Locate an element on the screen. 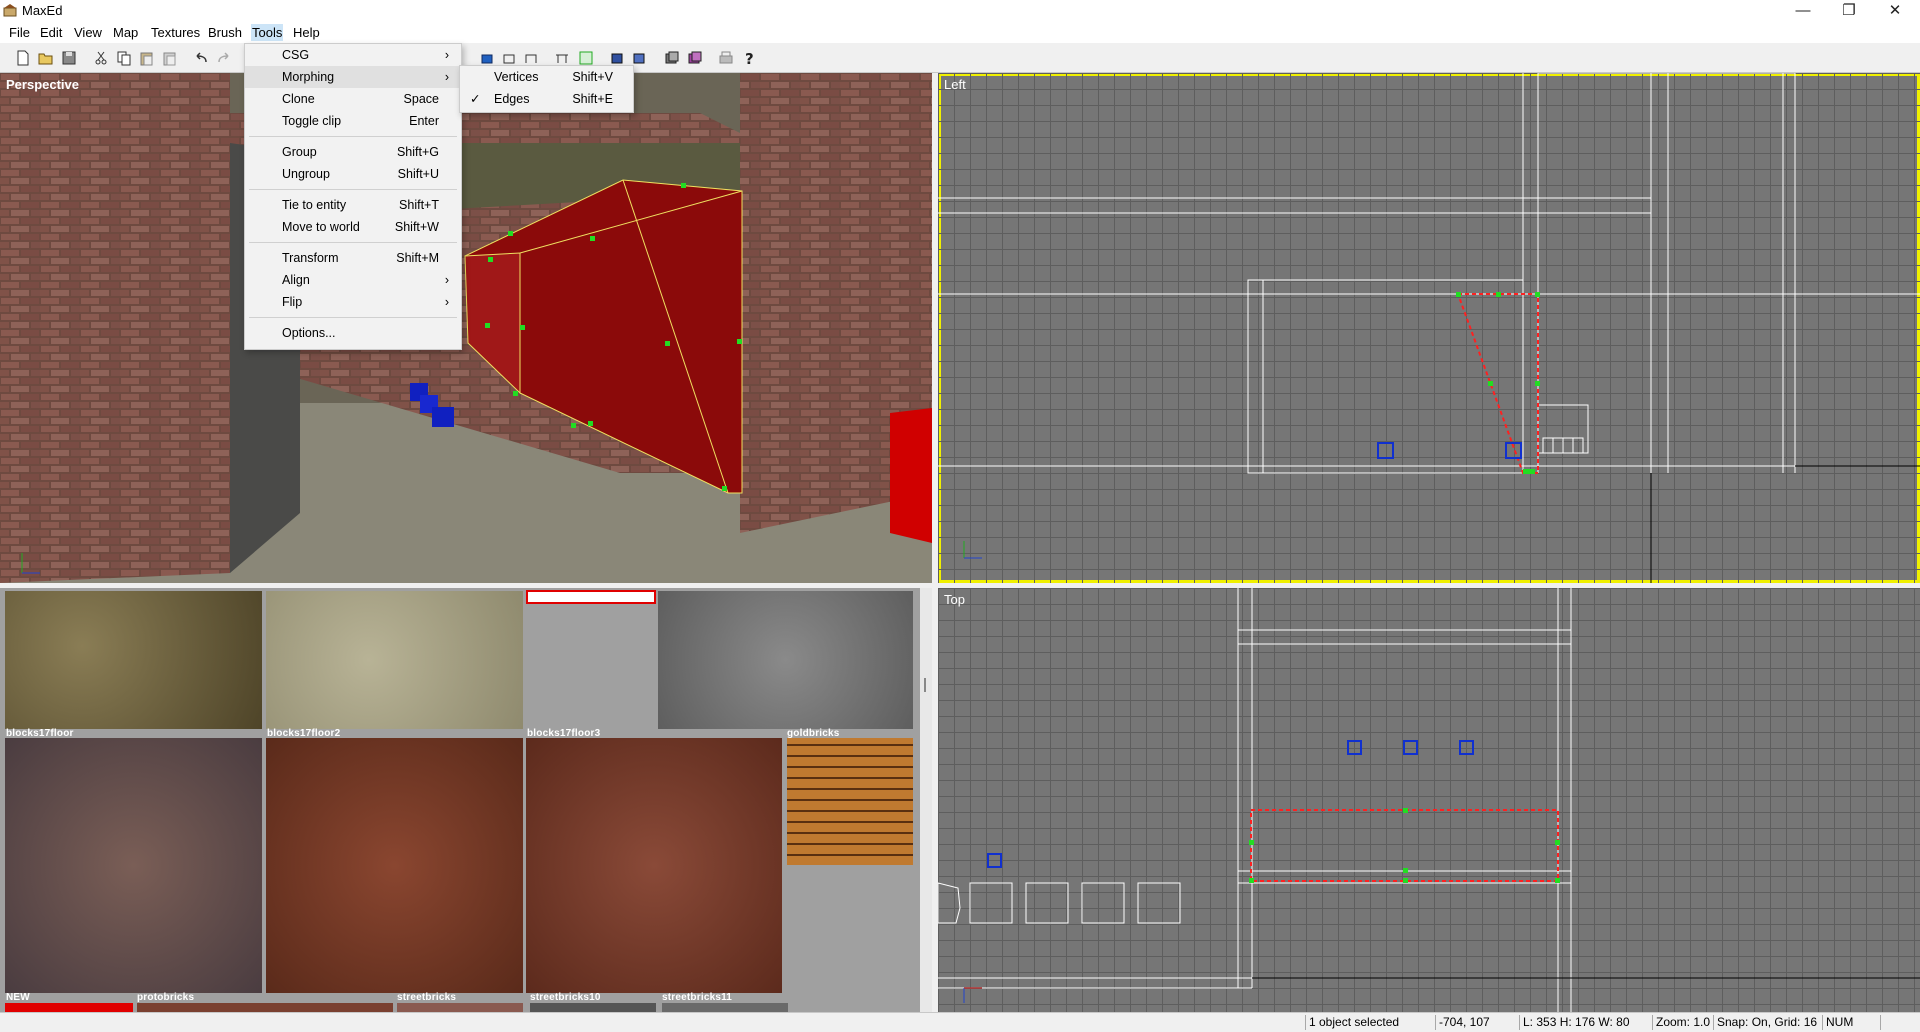  cut-icon is located at coordinates (101, 58).